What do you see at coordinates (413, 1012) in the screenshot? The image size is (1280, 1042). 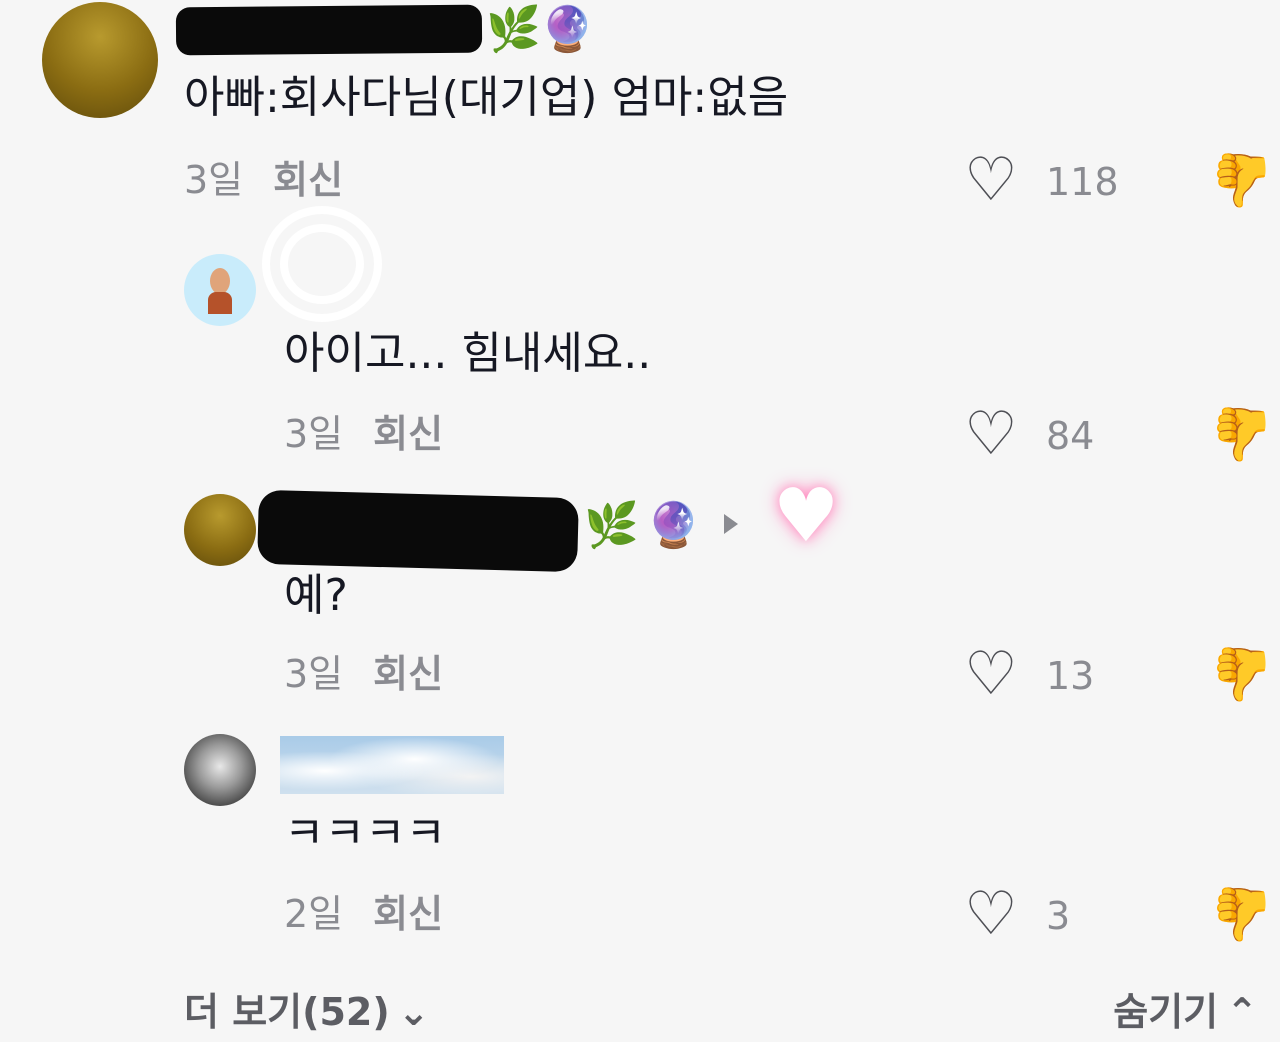 I see `chevron-down-icon: ⌄` at bounding box center [413, 1012].